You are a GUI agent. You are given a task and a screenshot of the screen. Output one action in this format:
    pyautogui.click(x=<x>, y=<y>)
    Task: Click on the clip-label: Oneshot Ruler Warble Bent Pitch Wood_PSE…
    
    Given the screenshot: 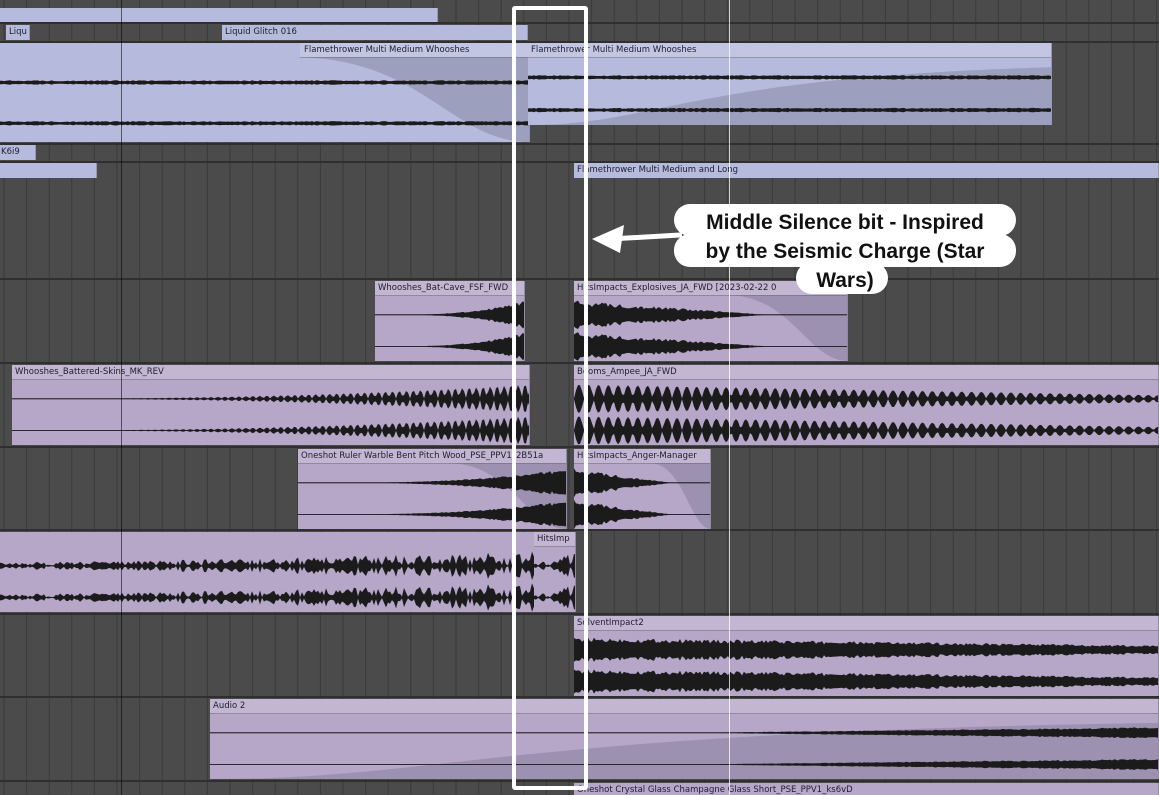 What is the action you would take?
    pyautogui.click(x=422, y=456)
    